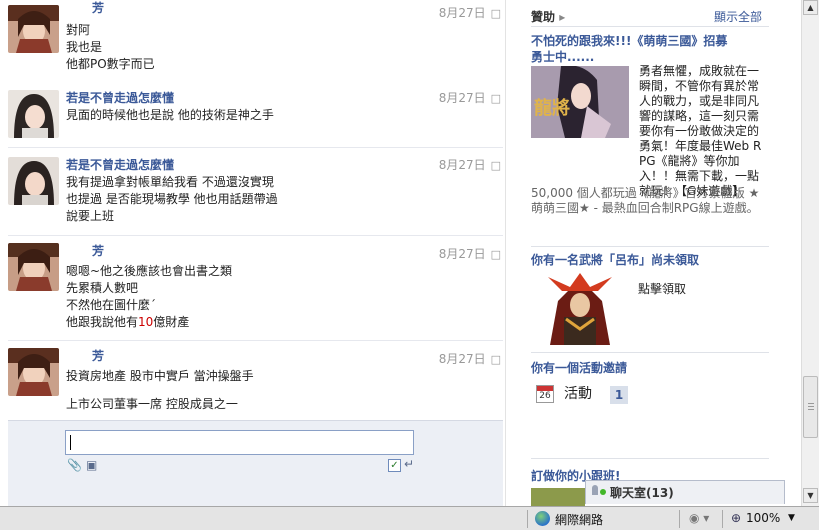  Describe the element at coordinates (579, 368) in the screenshot. I see `invite-title: 你有一個活動邀請` at that location.